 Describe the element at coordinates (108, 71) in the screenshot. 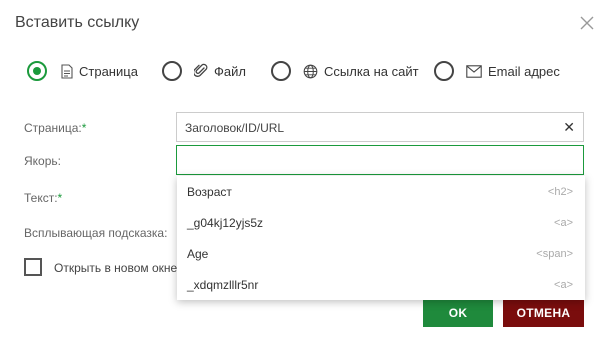

I see `type-label-page: Страница` at that location.